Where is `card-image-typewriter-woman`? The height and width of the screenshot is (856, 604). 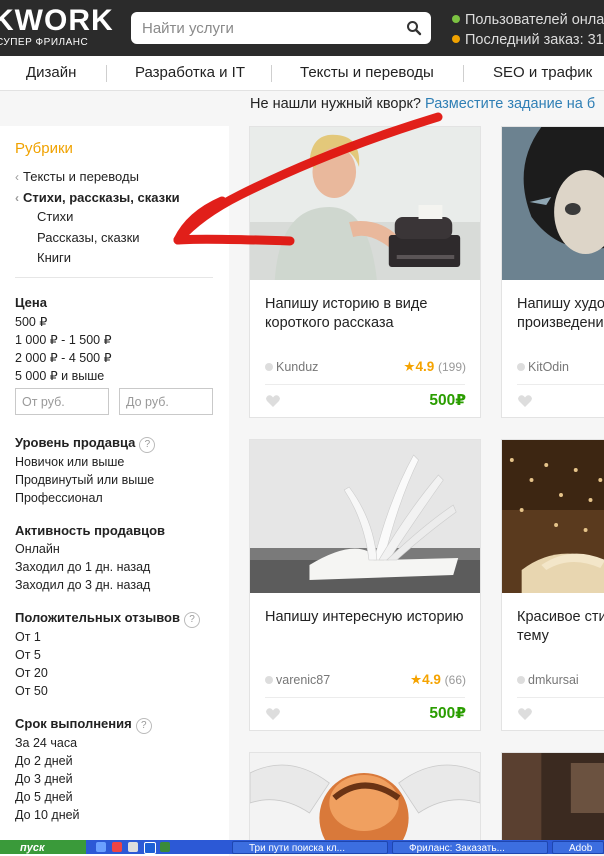
card-image-typewriter-woman is located at coordinates (365, 203).